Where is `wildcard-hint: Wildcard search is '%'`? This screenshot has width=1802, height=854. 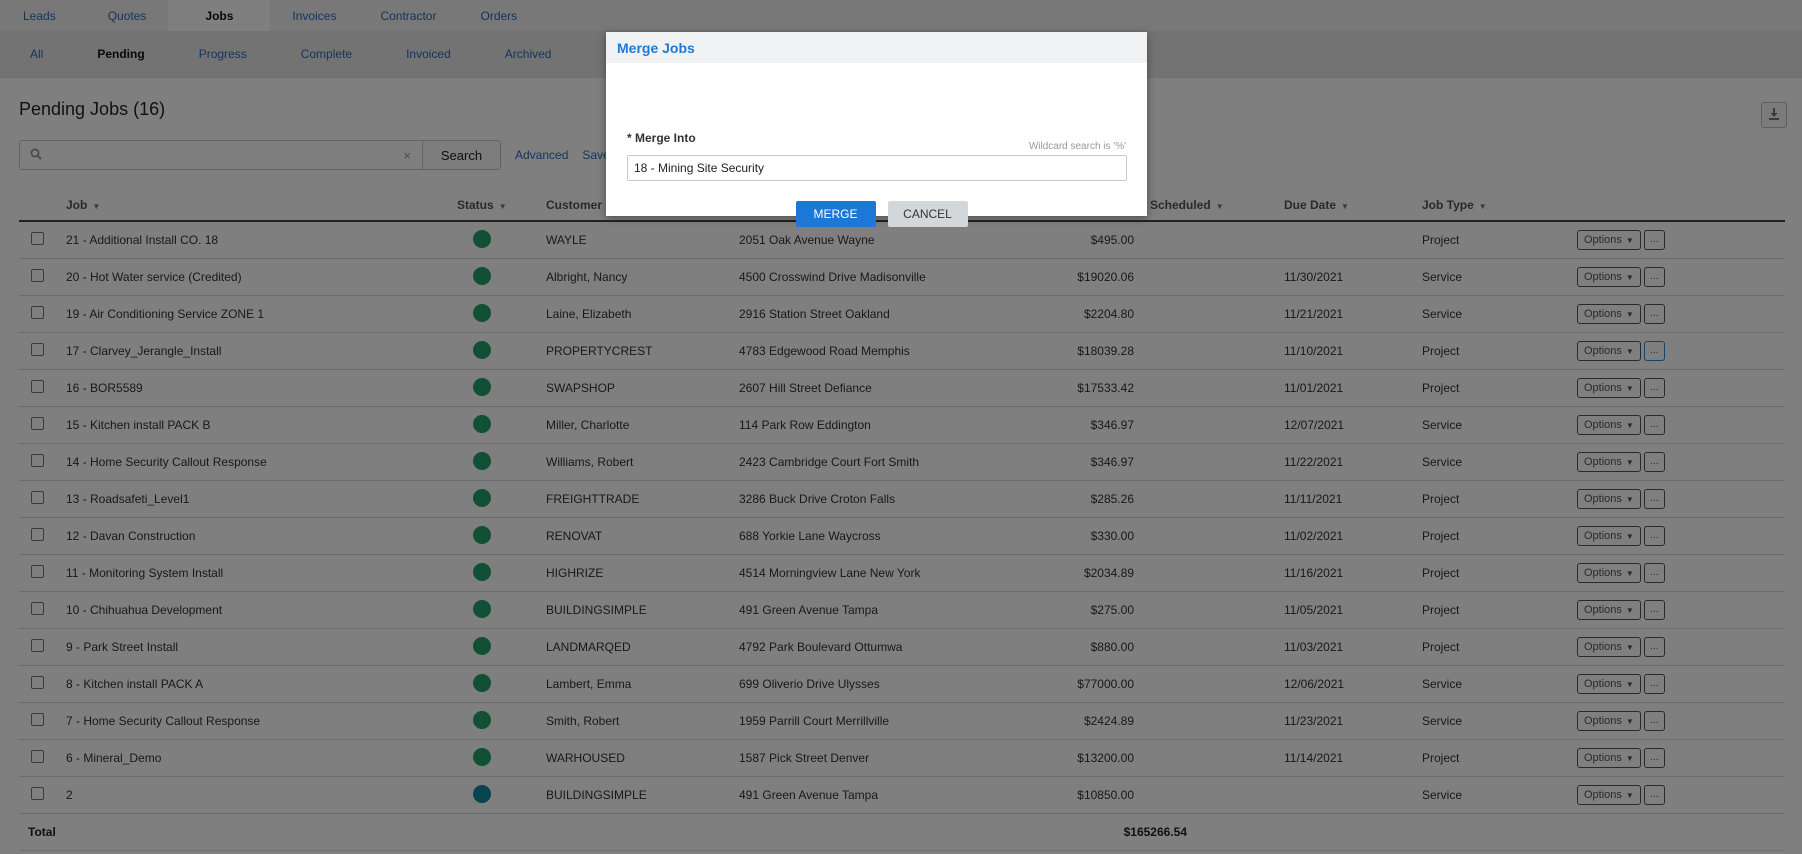
wildcard-hint: Wildcard search is '%' is located at coordinates (1077, 146).